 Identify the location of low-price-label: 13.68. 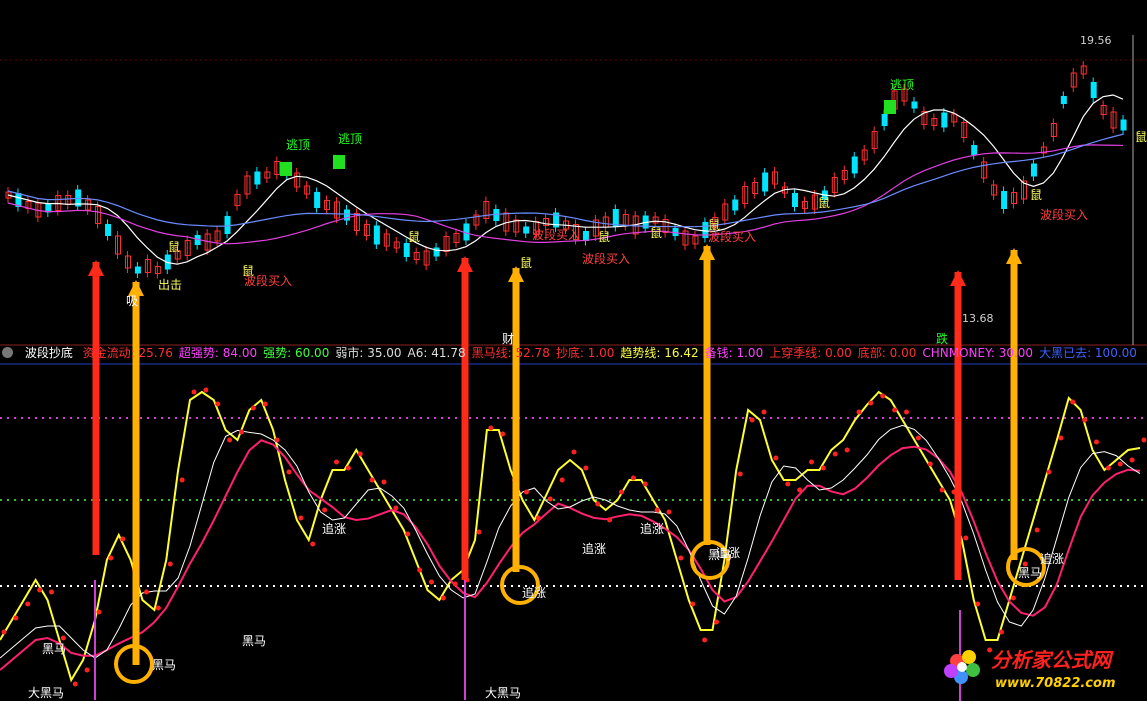
(978, 318).